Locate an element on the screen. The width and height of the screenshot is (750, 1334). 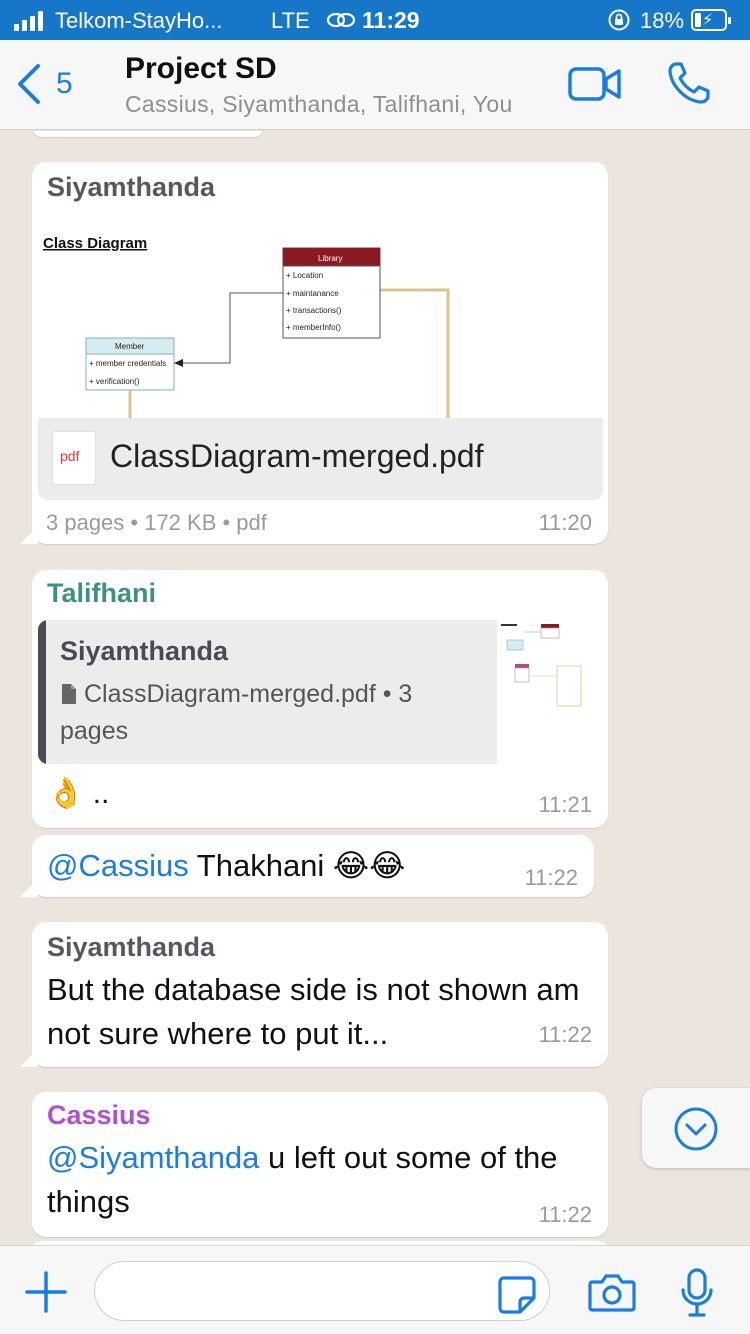
quoted-document-thumbnail is located at coordinates (550, 692).